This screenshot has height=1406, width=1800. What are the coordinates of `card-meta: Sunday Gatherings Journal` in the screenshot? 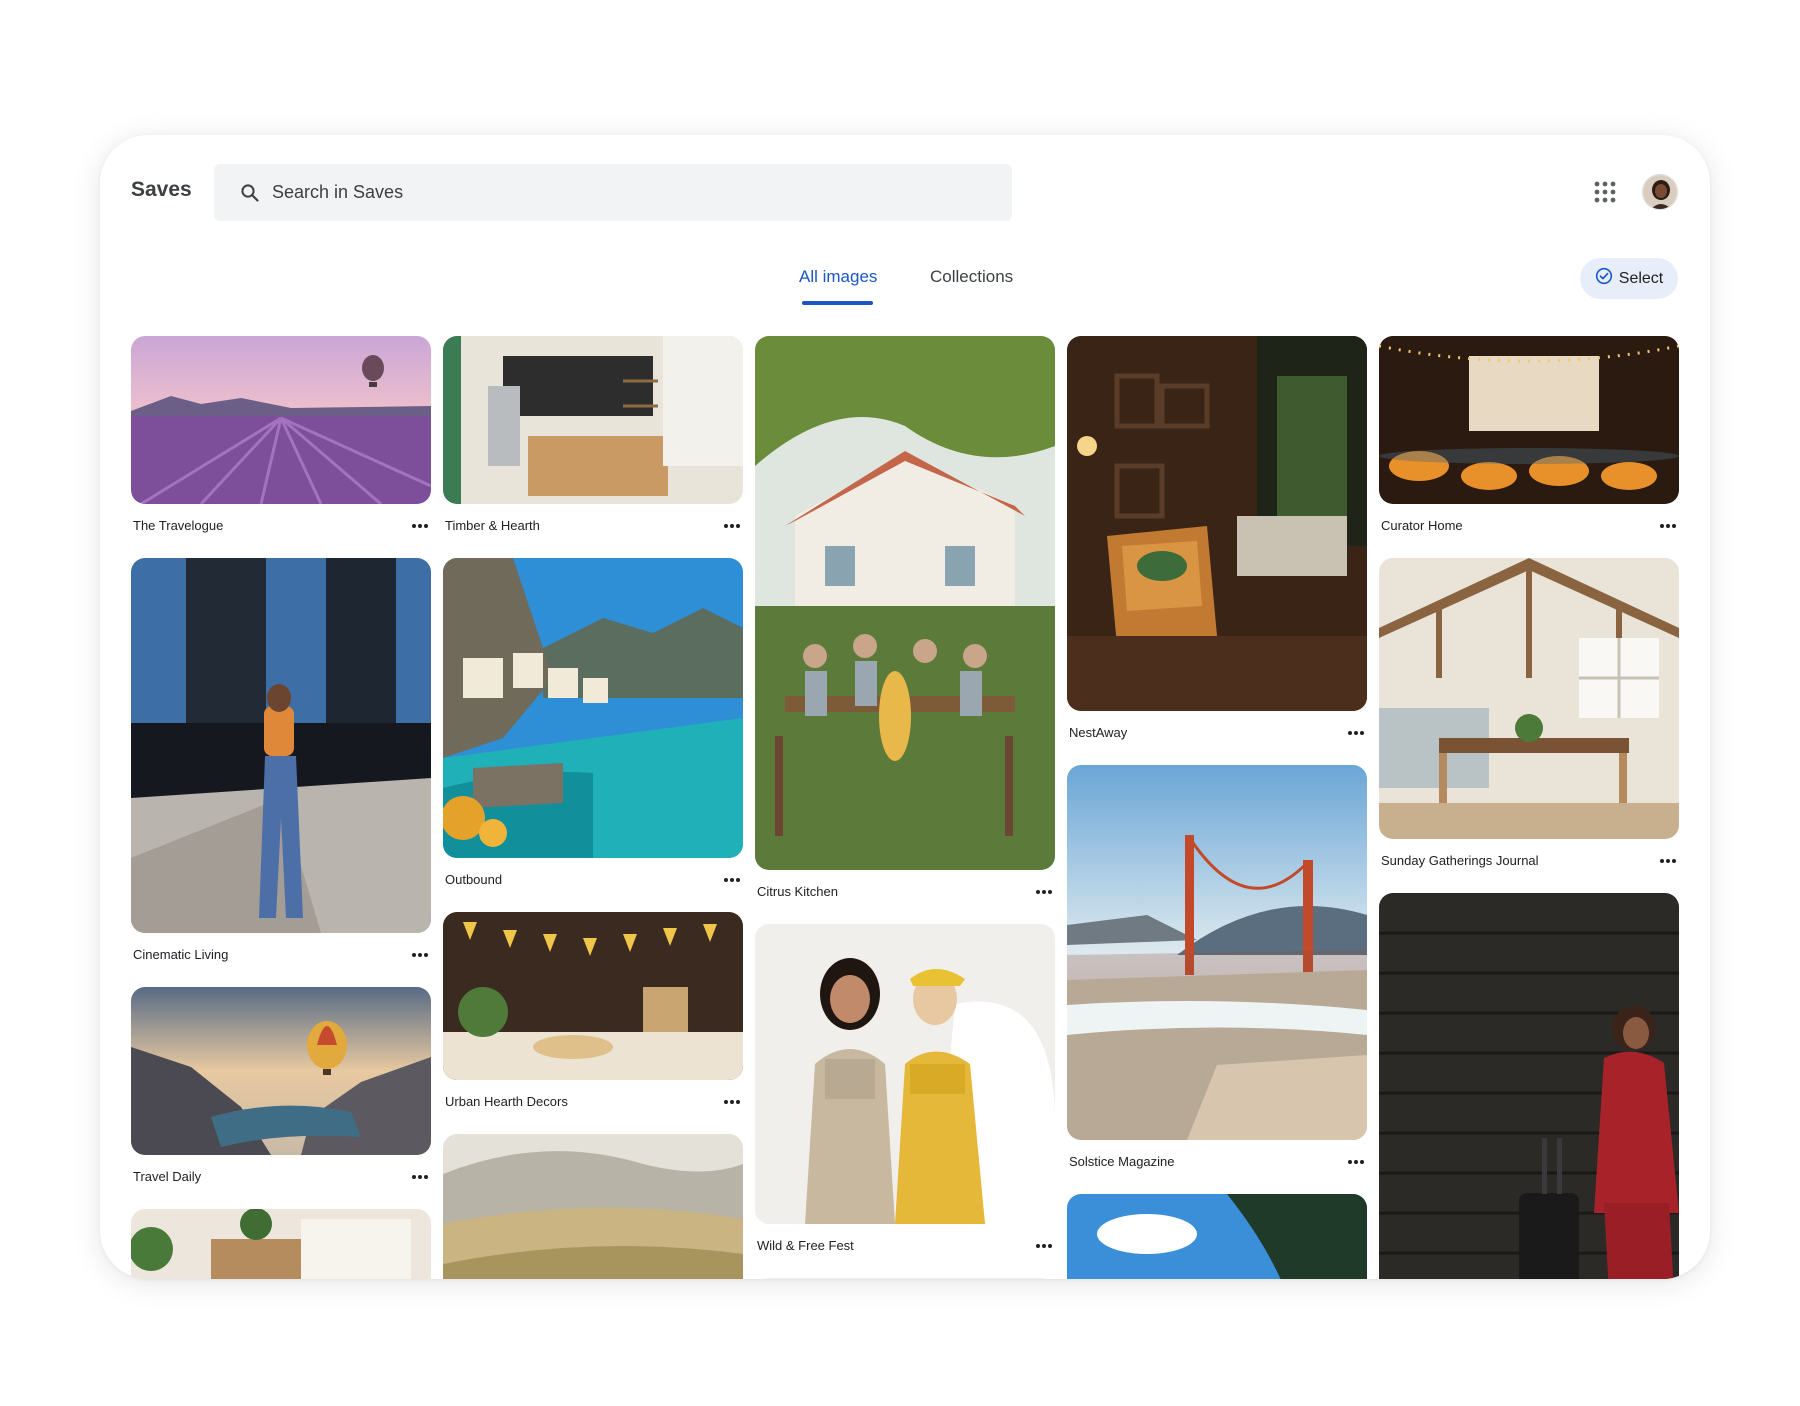 It's located at (1529, 866).